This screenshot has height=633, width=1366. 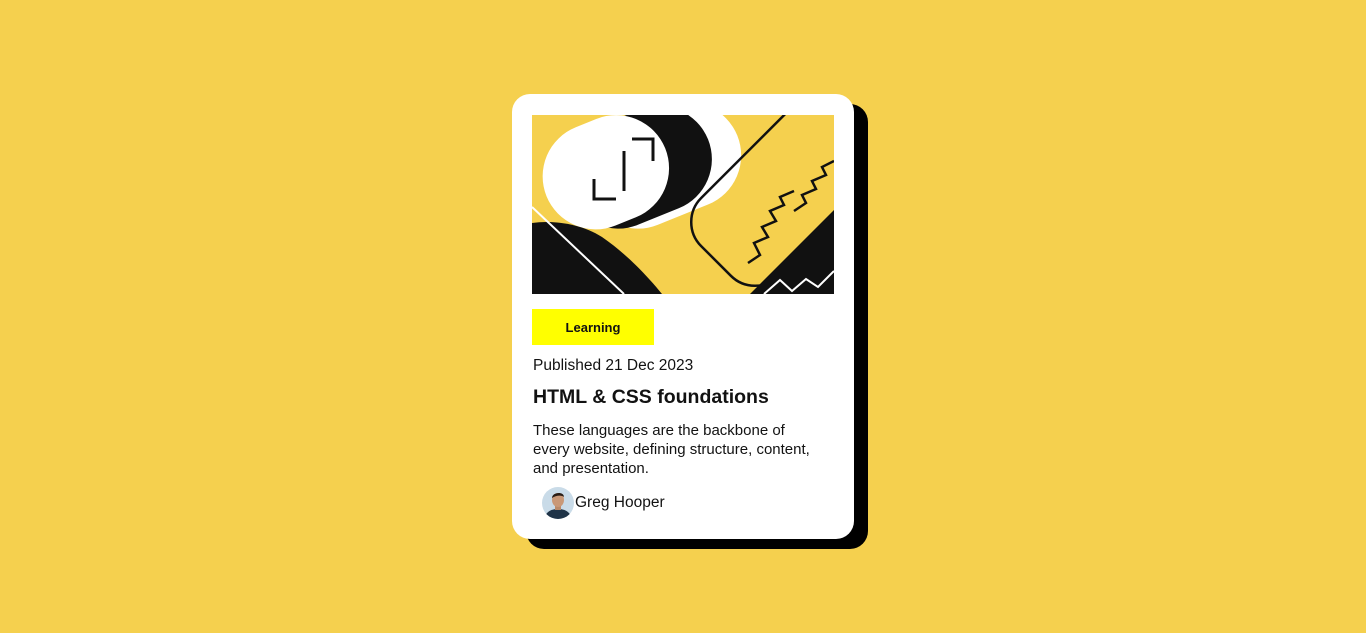 What do you see at coordinates (593, 327) in the screenshot?
I see `category-tag: Learning` at bounding box center [593, 327].